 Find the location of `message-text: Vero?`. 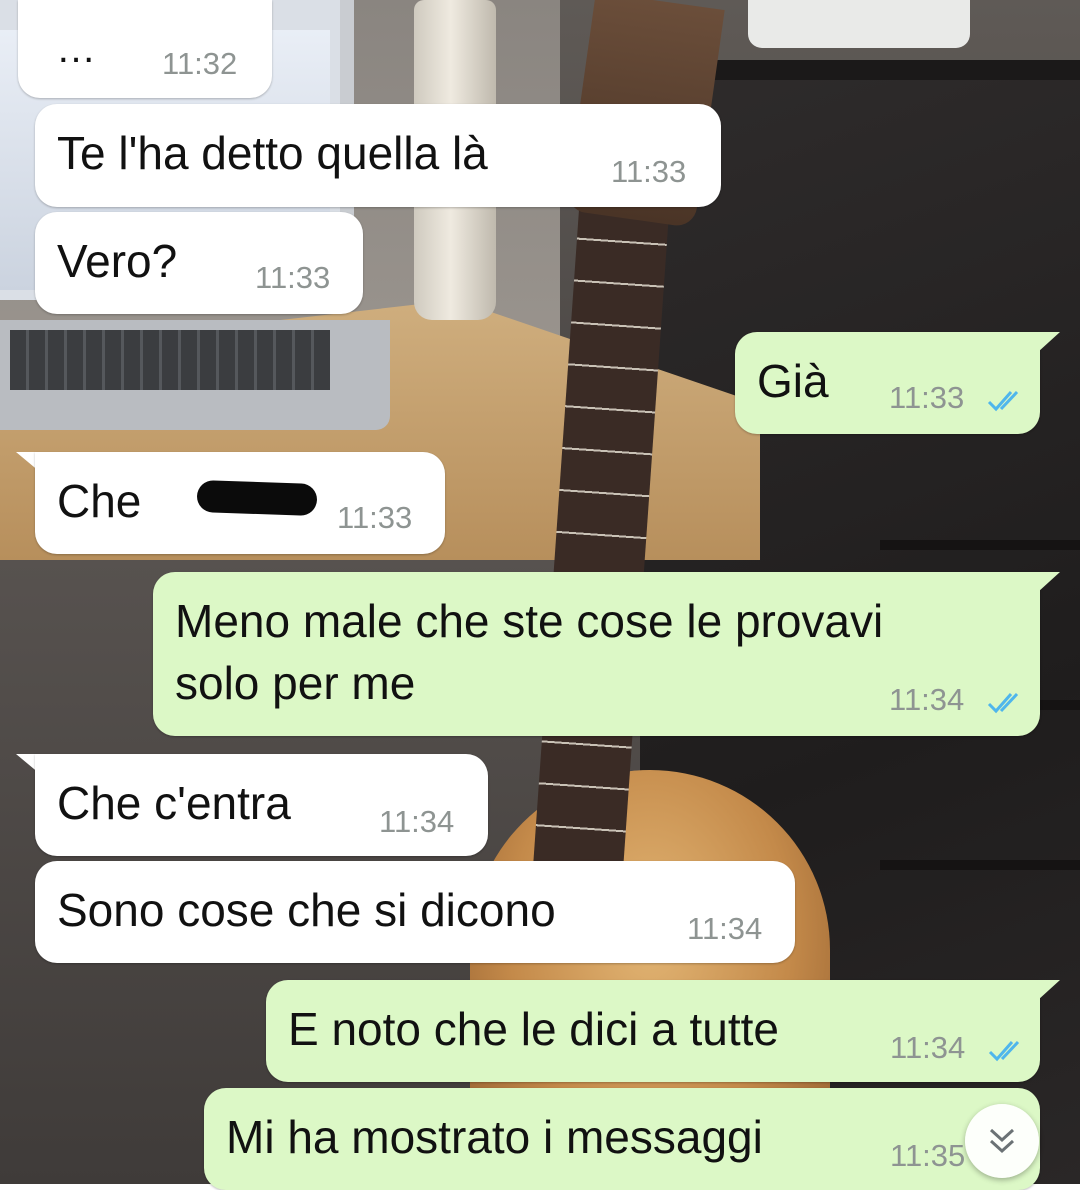

message-text: Vero? is located at coordinates (117, 261).